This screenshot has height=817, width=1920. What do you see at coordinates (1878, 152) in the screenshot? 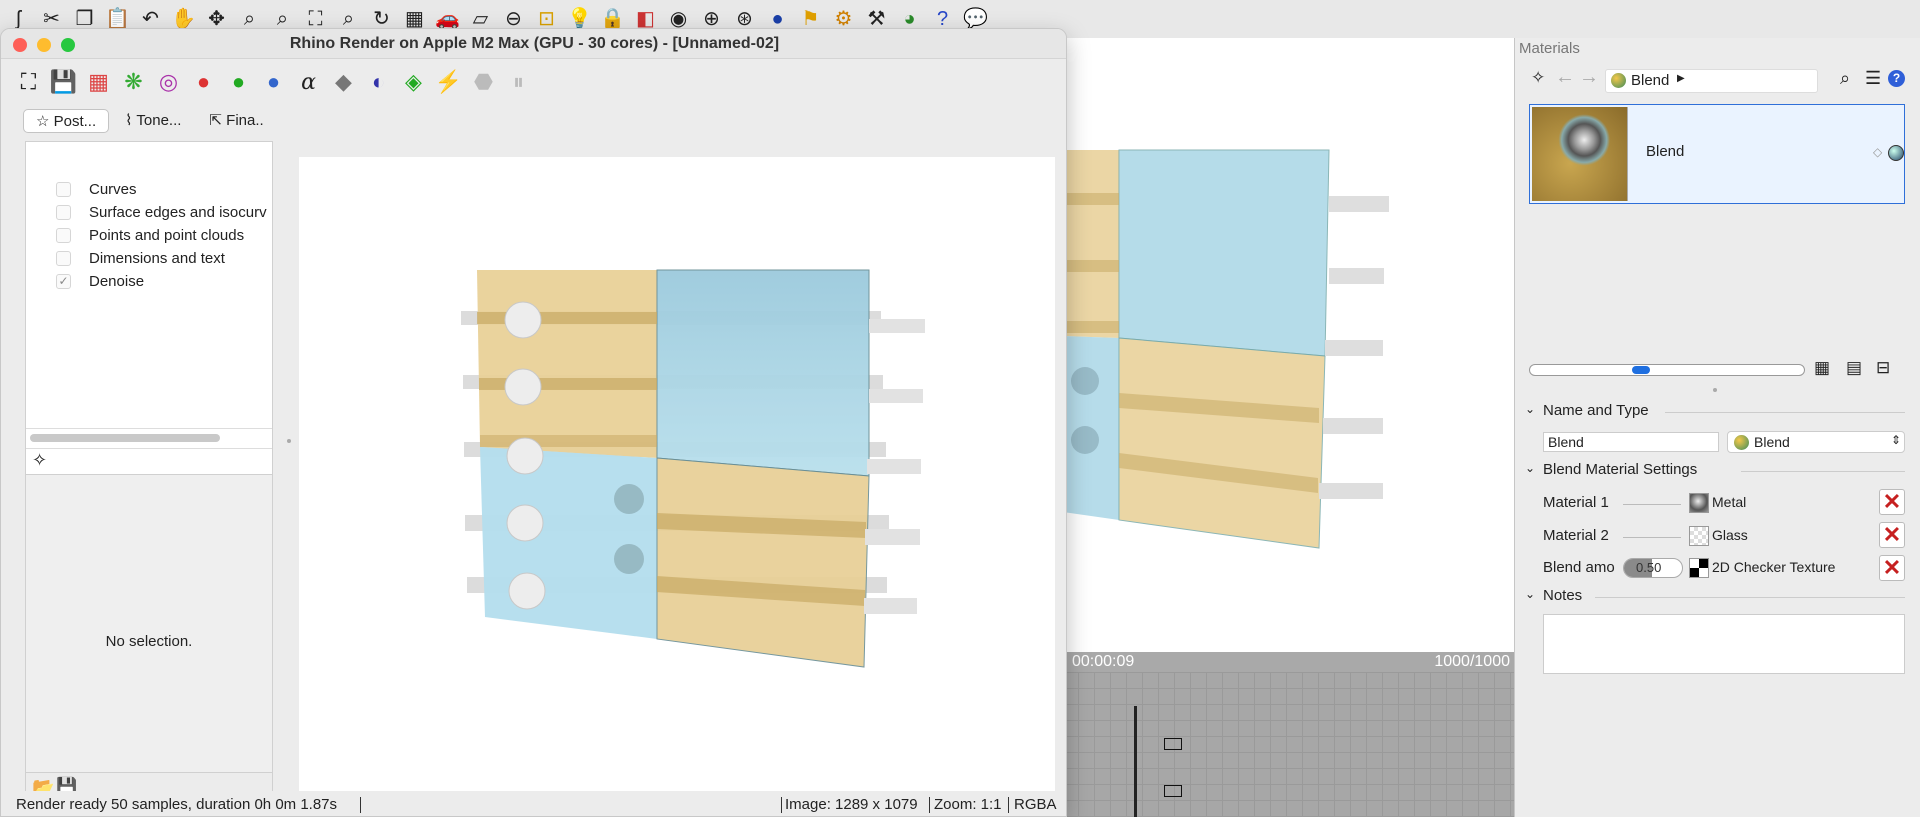
I see `tag-icon: ◇` at bounding box center [1878, 152].